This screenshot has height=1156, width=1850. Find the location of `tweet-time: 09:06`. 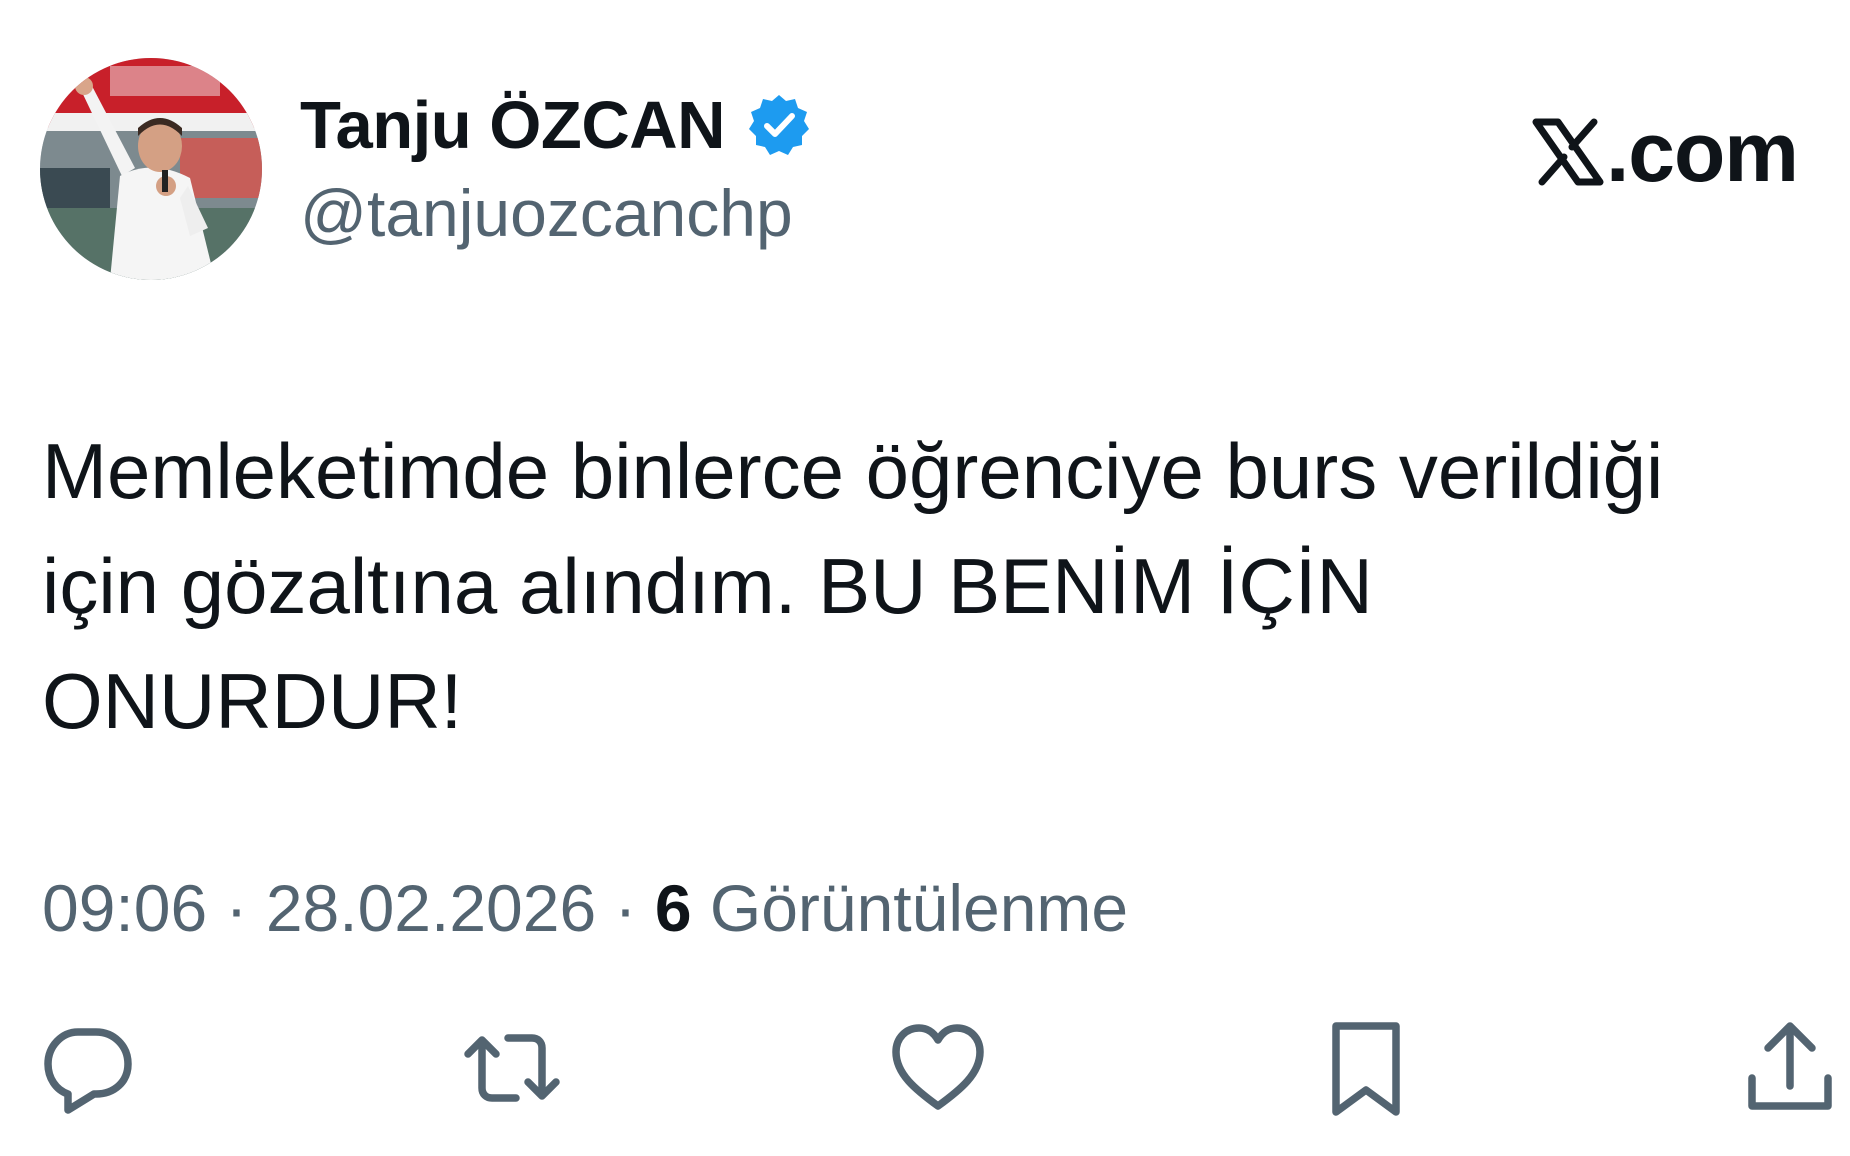

tweet-time: 09:06 is located at coordinates (124, 908).